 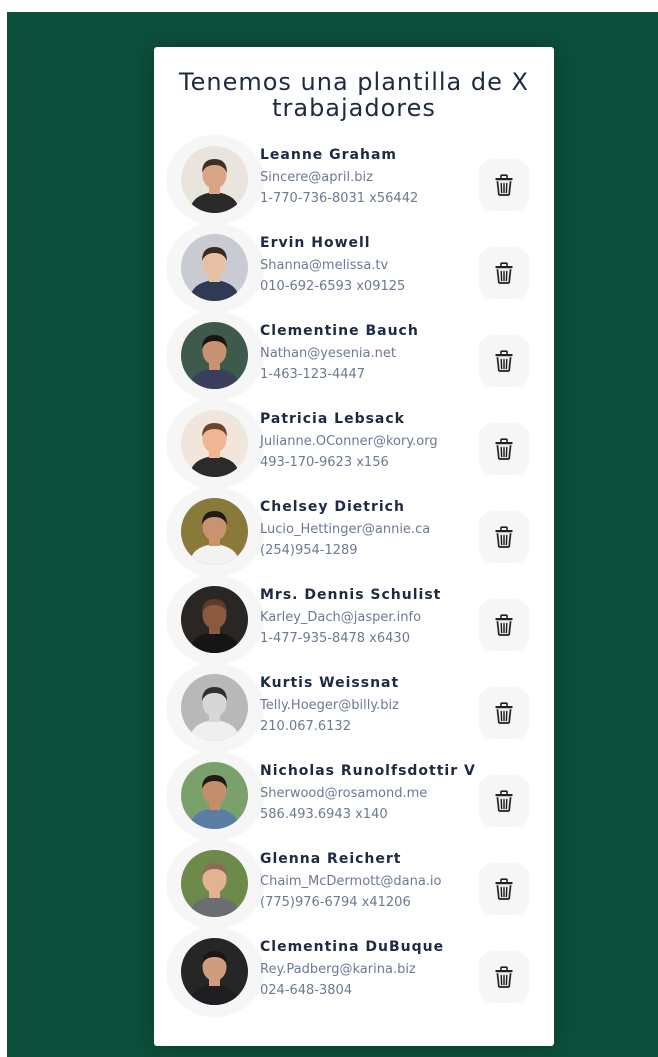 I want to click on employee-phone: 024-648-3804, so click(x=306, y=990).